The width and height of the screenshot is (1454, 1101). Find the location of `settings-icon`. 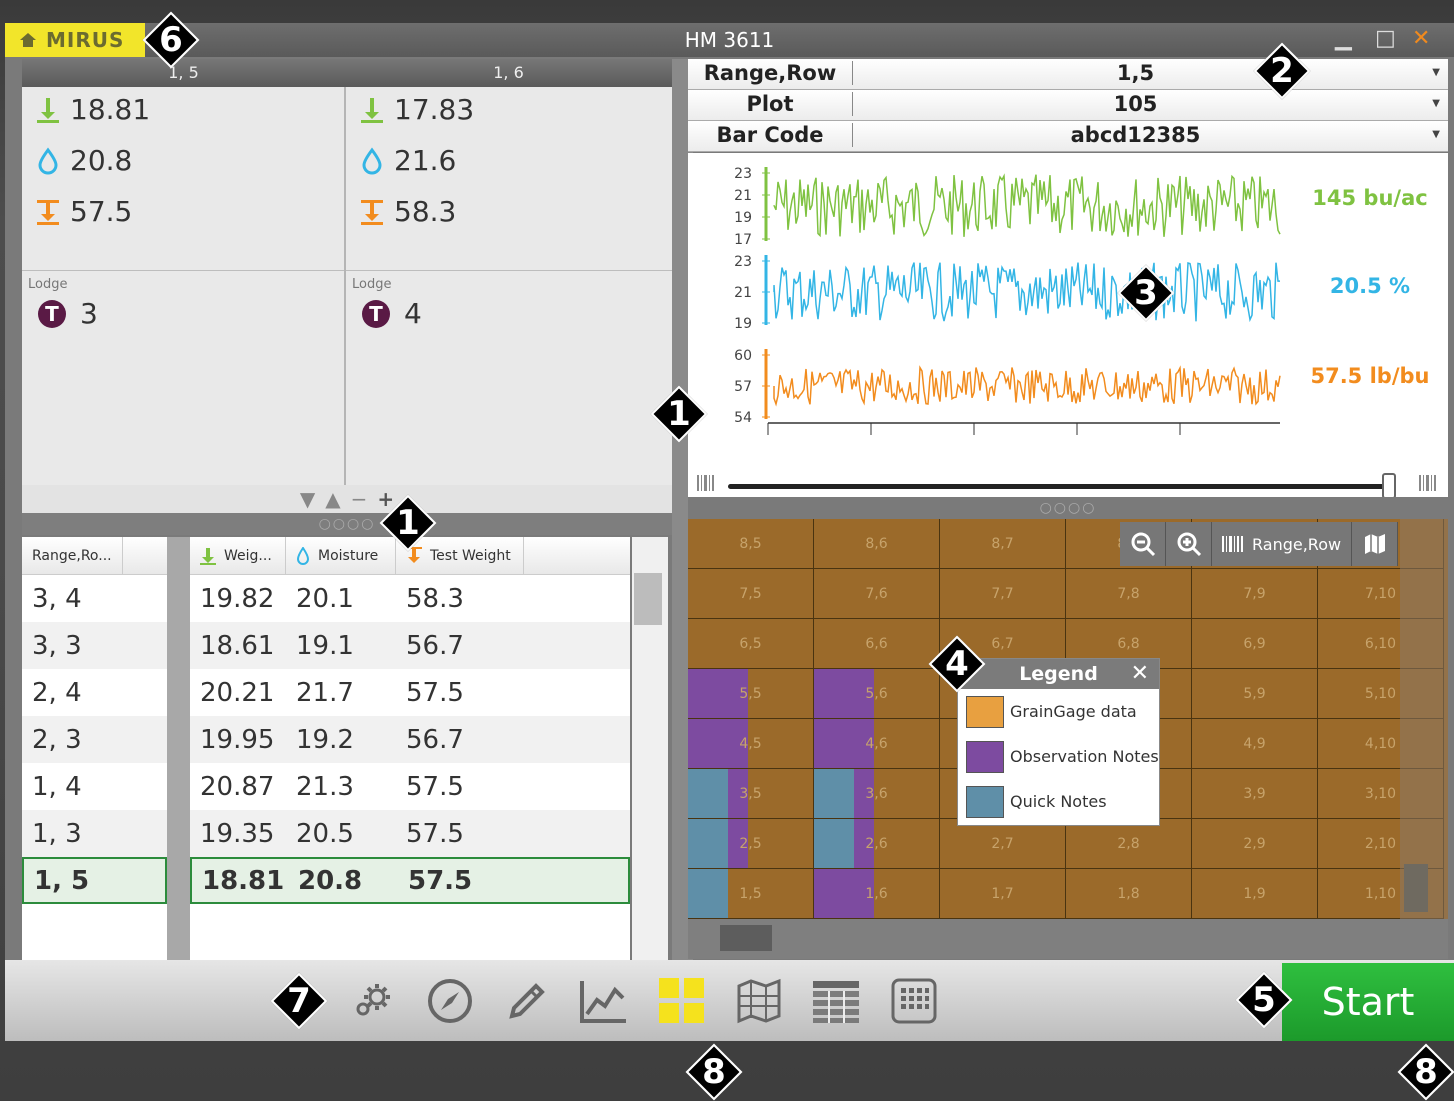

settings-icon is located at coordinates (372, 1001).